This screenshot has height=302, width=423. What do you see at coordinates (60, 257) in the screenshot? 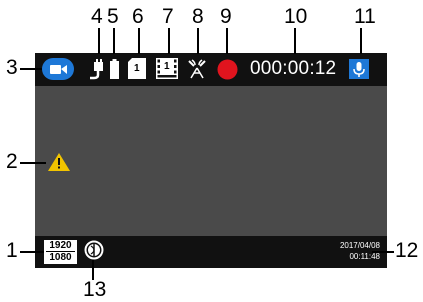
I see `resolution-height: 1080` at bounding box center [60, 257].